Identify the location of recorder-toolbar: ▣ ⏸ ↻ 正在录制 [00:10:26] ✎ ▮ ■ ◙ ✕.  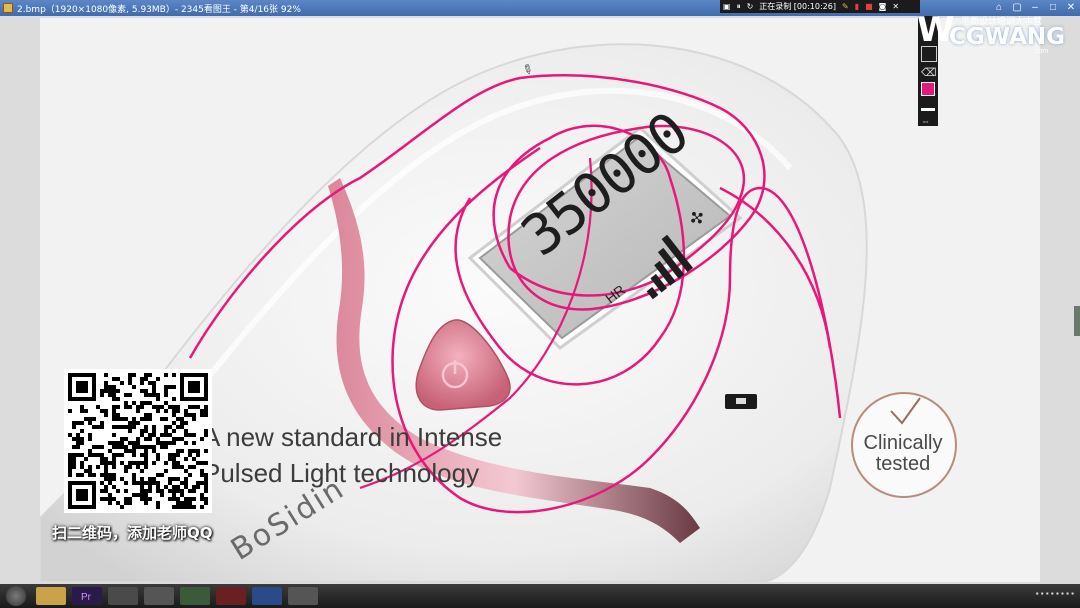
(820, 6).